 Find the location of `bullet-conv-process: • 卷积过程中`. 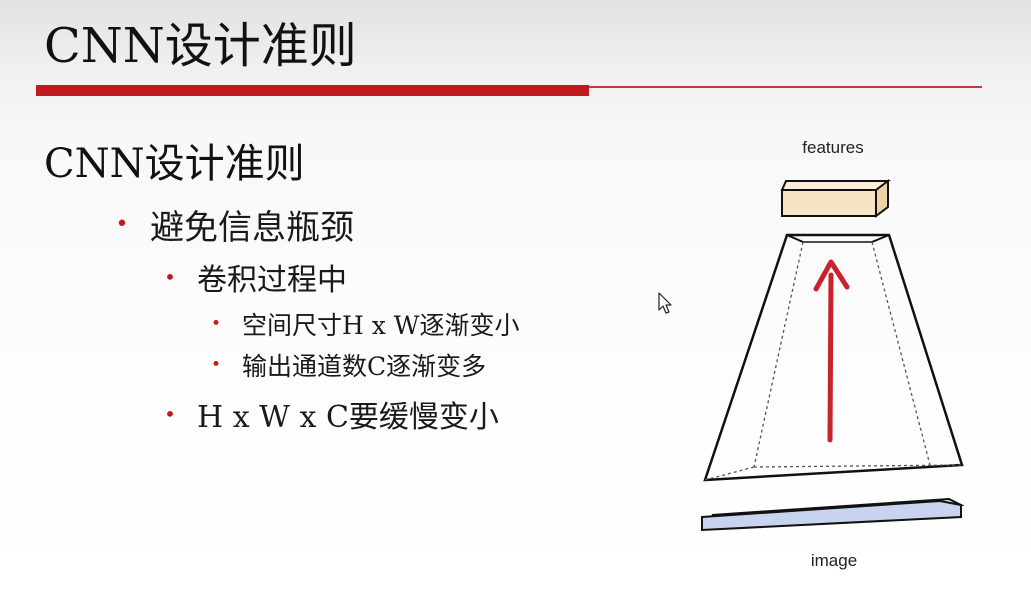

bullet-conv-process: • 卷积过程中 is located at coordinates (245, 277).